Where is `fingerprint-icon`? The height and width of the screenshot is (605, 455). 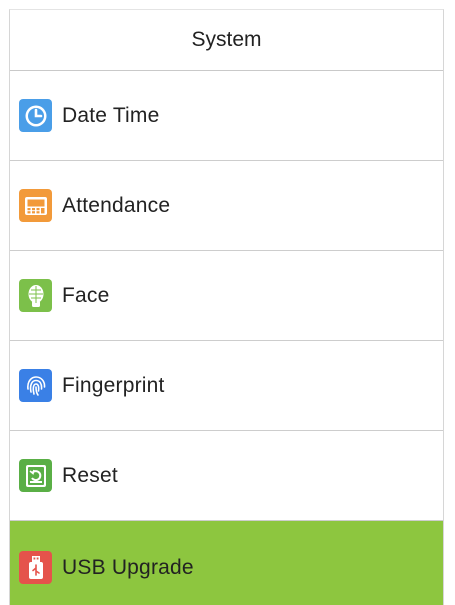 fingerprint-icon is located at coordinates (35, 385).